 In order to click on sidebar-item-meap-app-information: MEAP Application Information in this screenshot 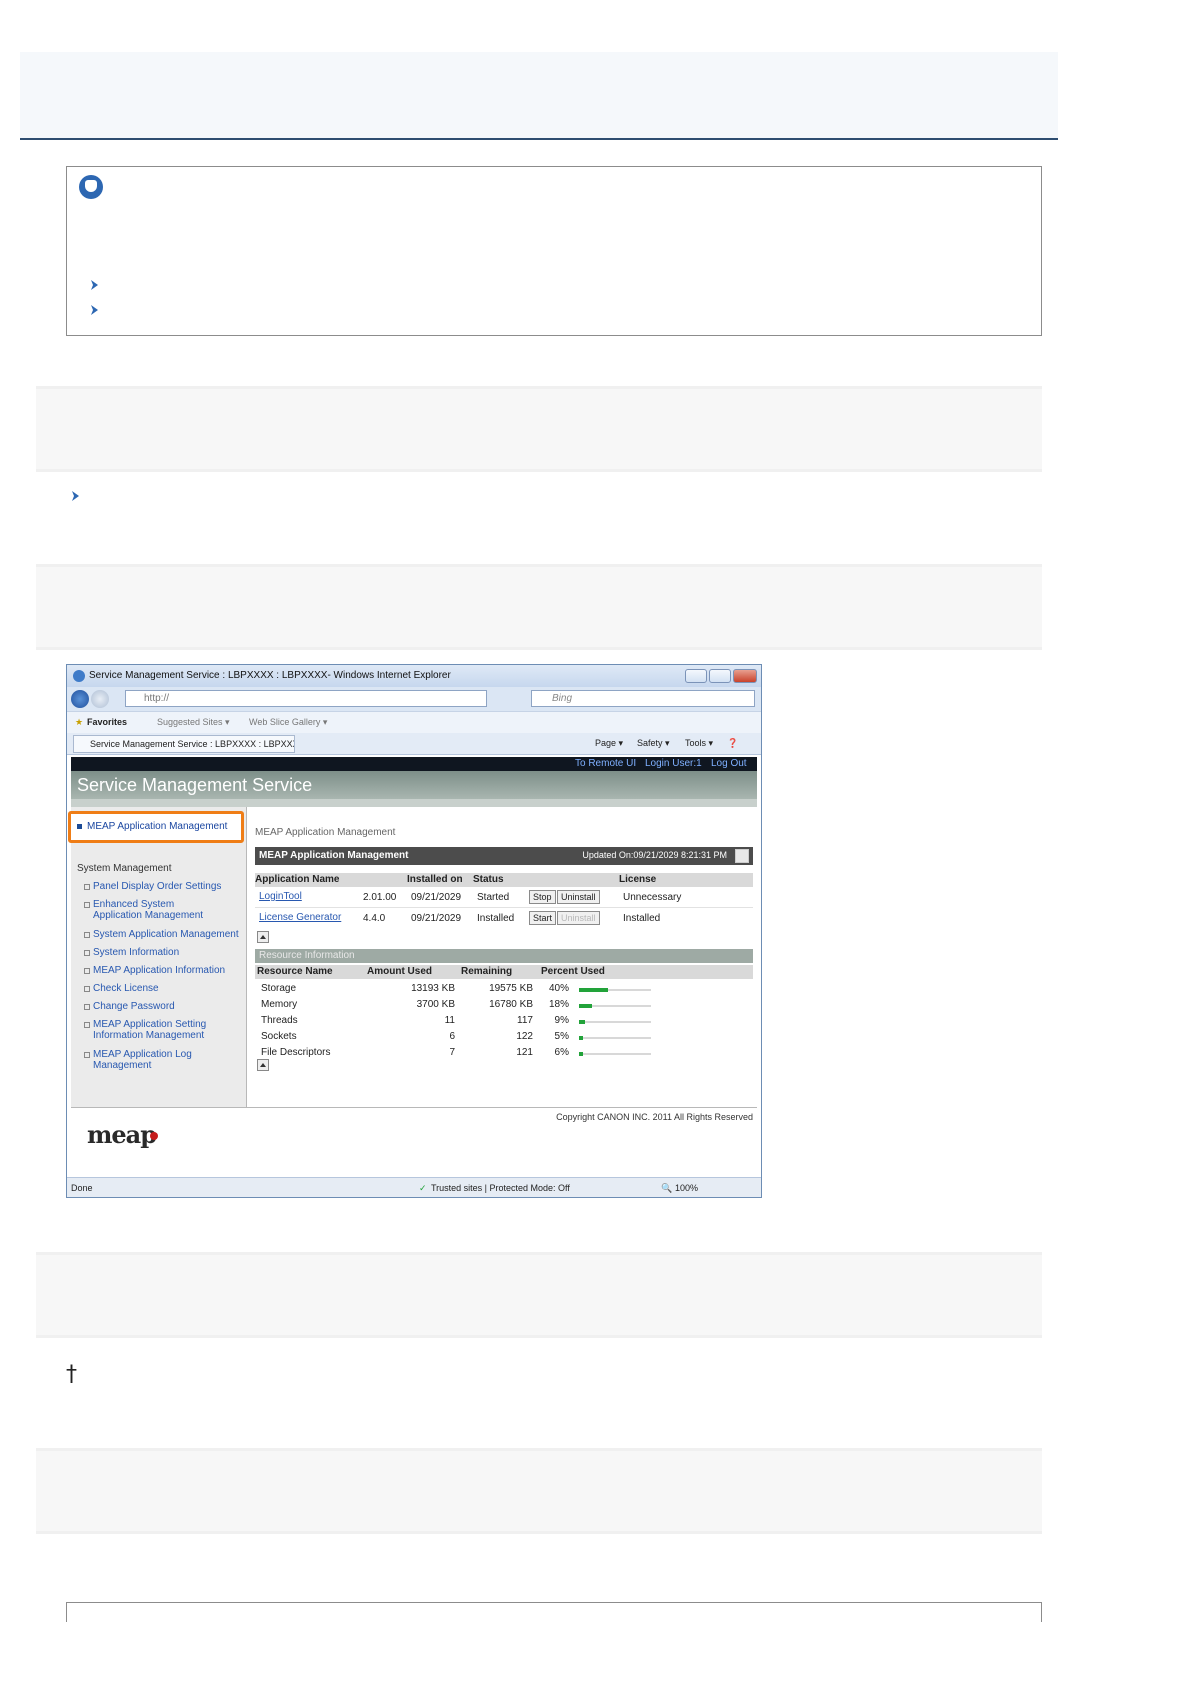, I will do `click(158, 970)`.